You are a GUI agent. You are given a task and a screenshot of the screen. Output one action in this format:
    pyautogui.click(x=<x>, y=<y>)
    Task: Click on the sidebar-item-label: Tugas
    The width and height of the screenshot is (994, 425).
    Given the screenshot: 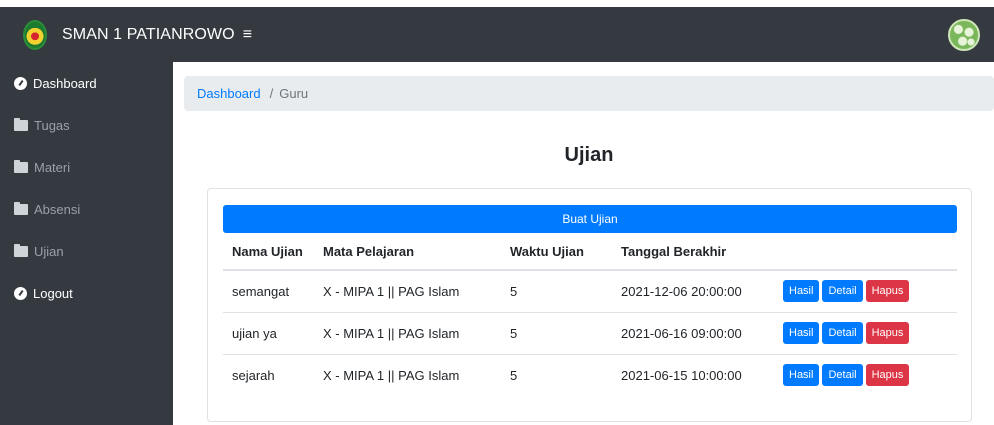 What is the action you would take?
    pyautogui.click(x=52, y=125)
    